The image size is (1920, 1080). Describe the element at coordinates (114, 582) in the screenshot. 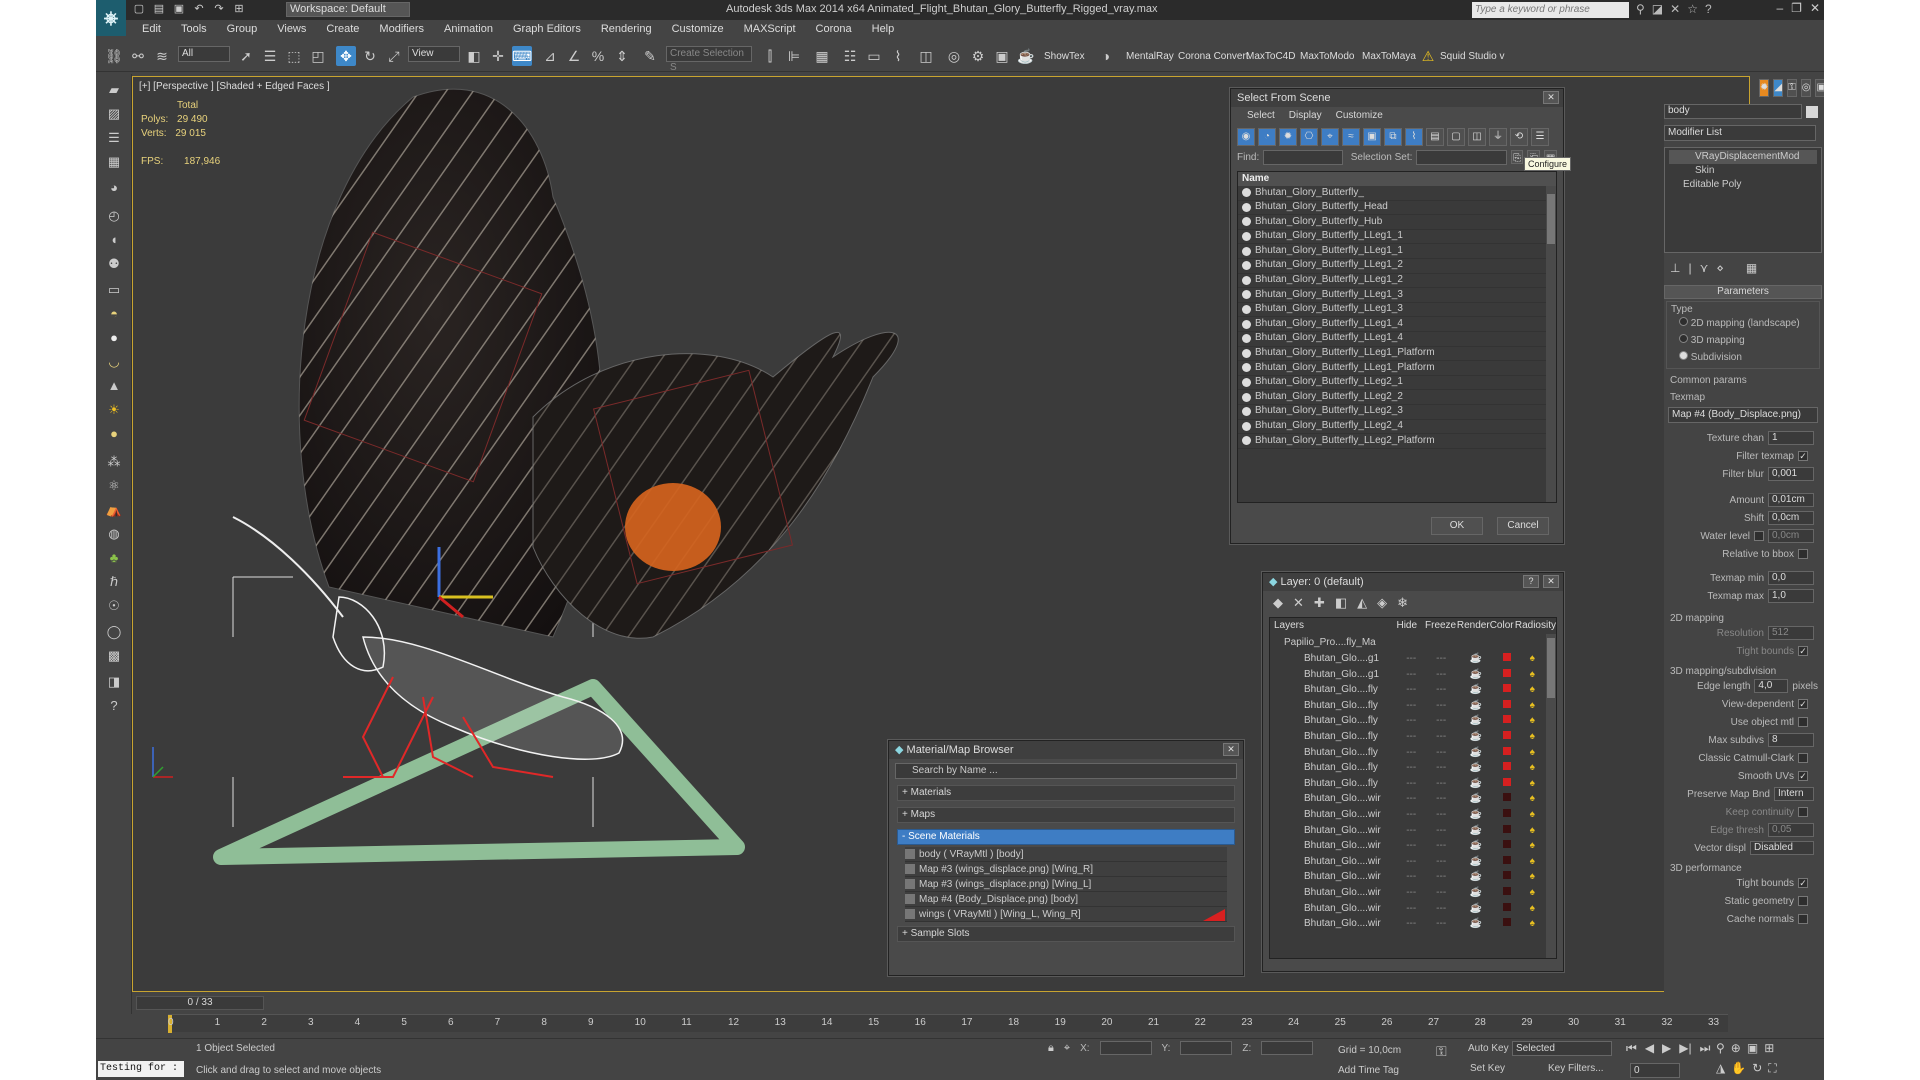

I see `hf-icon: ℏ` at that location.